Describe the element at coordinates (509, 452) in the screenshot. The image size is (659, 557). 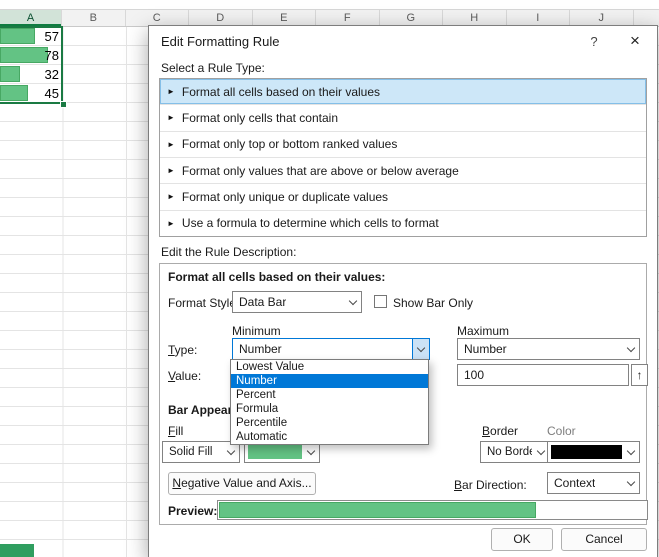
I see `border-style-value: No Border` at that location.